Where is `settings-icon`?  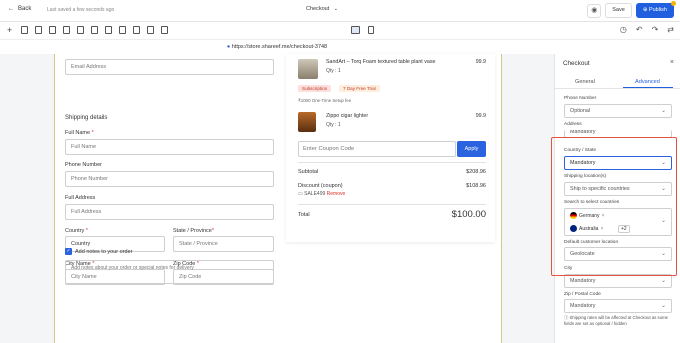
settings-icon is located at coordinates (164, 30).